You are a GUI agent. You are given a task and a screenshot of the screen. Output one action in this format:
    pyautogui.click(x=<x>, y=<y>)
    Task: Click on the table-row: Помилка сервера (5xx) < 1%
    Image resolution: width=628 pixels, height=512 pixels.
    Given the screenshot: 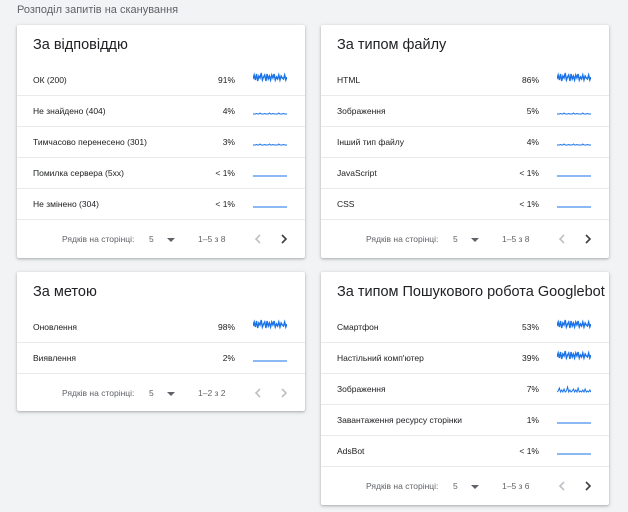 What is the action you would take?
    pyautogui.click(x=161, y=173)
    